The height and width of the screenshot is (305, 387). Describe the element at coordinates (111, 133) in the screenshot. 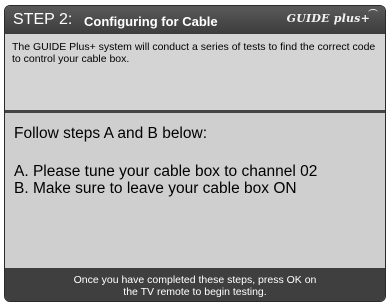

I see `instructions-heading: Follow steps A and B below:` at that location.